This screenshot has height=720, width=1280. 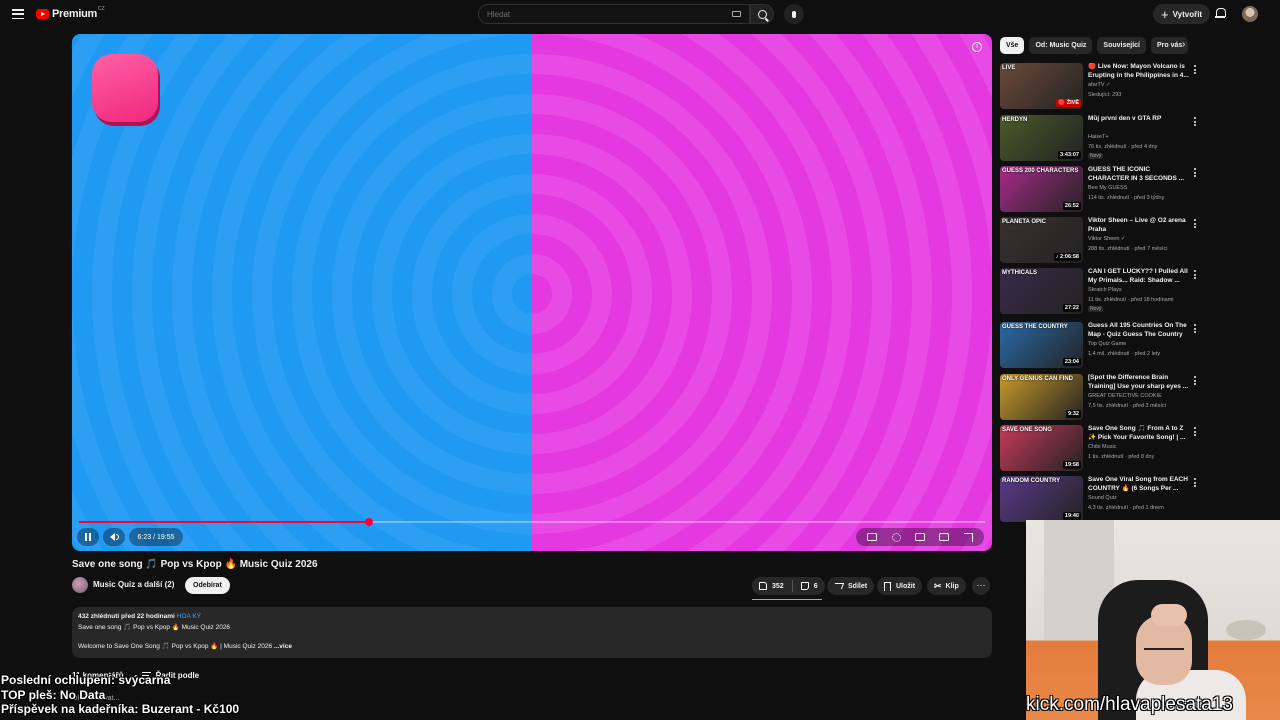 What do you see at coordinates (1038, 379) in the screenshot?
I see `thumbnail-text: ONLY GENIUS CAN FIND` at bounding box center [1038, 379].